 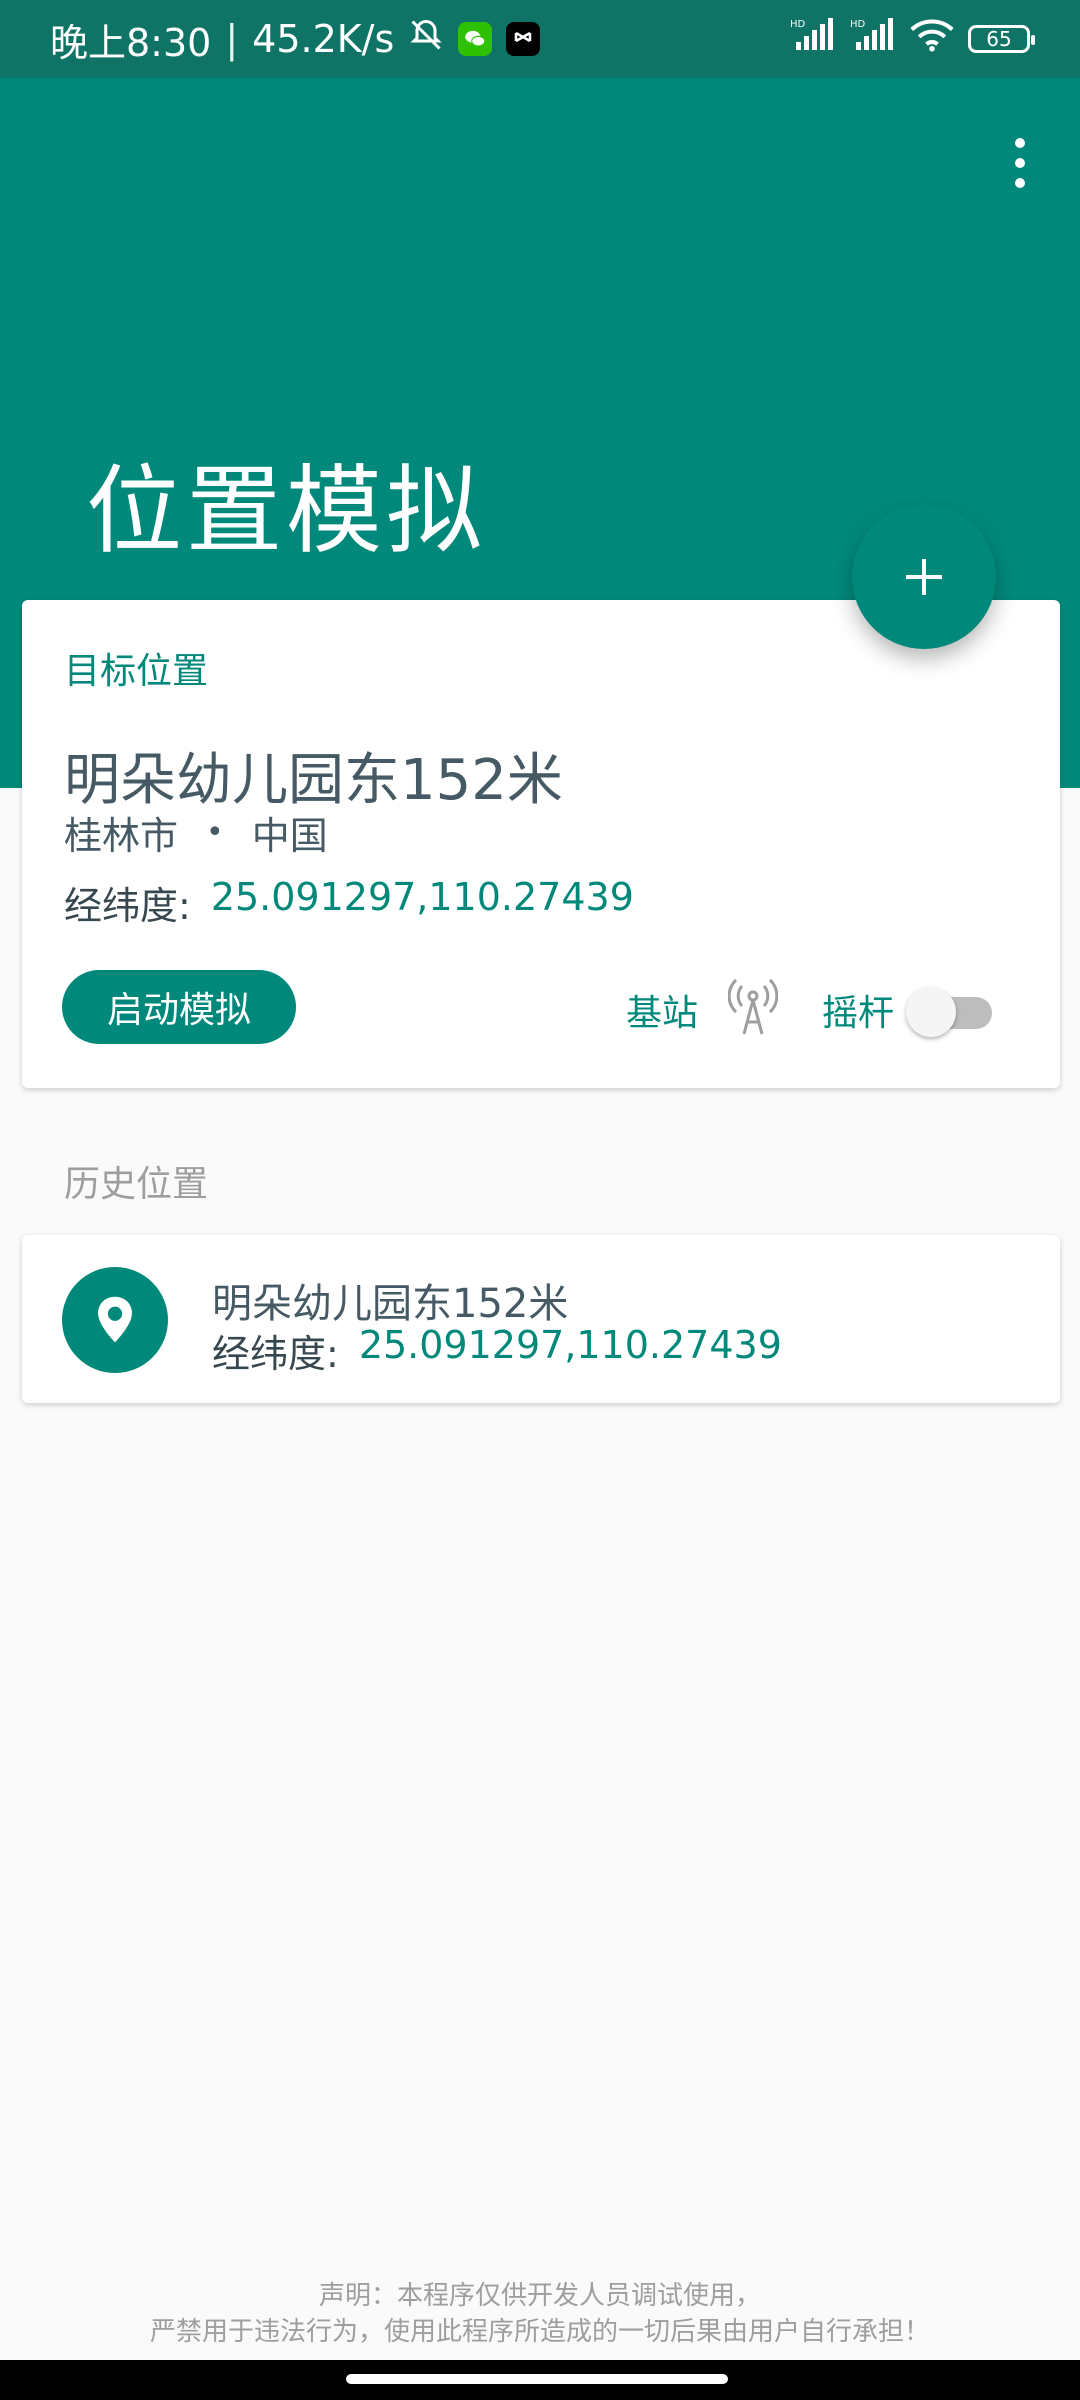 What do you see at coordinates (115, 1320) in the screenshot?
I see `location-pin-icon` at bounding box center [115, 1320].